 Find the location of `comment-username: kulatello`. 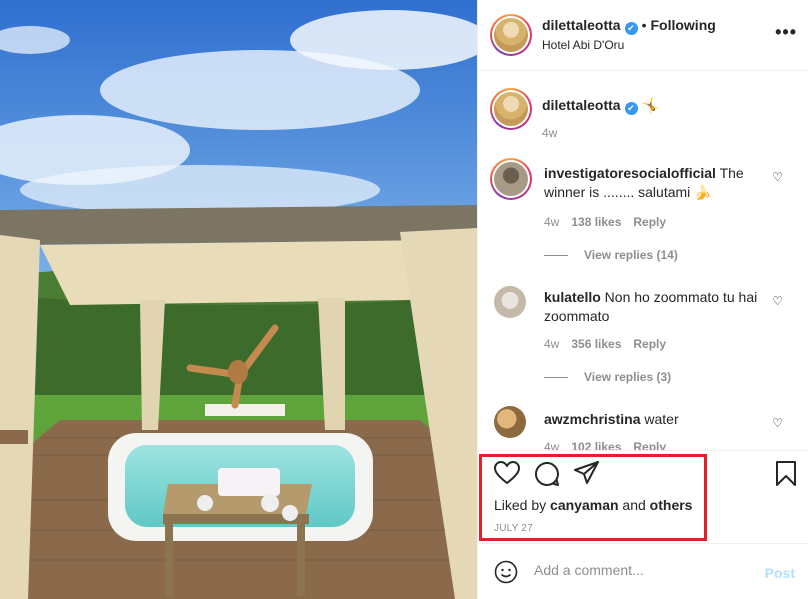

comment-username: kulatello is located at coordinates (572, 297).